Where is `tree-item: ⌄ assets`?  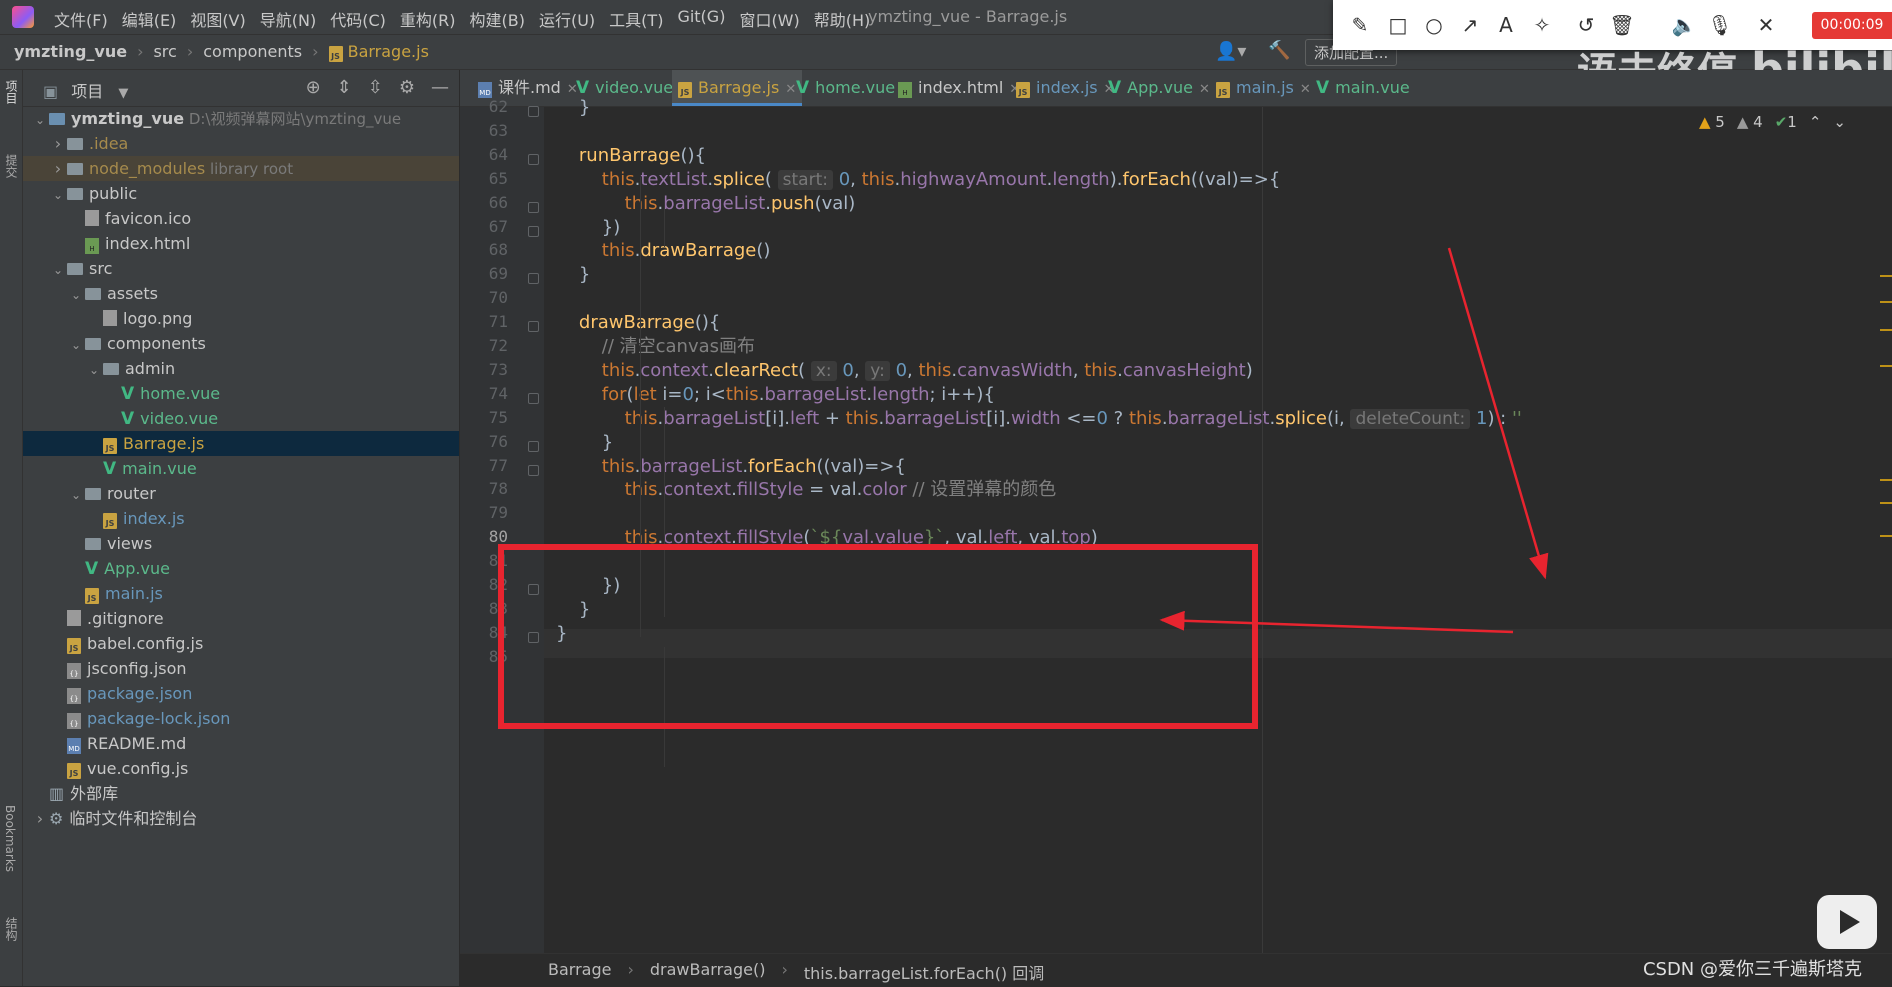
tree-item: ⌄ assets is located at coordinates (241, 293).